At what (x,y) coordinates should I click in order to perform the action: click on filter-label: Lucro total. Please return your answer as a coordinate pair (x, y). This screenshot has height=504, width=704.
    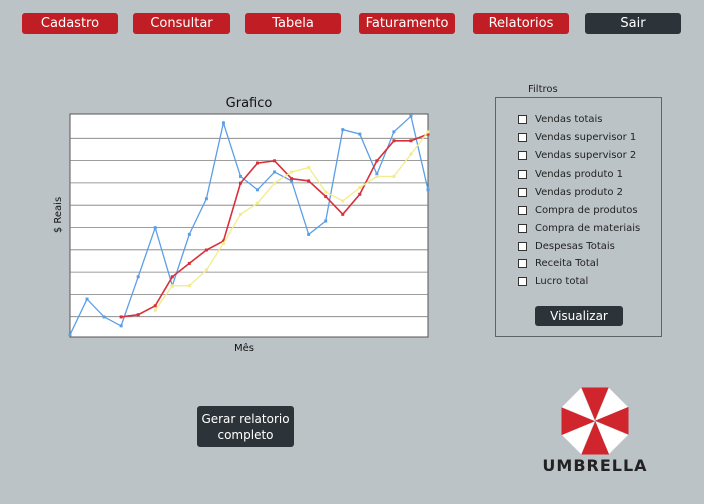
    Looking at the image, I should click on (562, 281).